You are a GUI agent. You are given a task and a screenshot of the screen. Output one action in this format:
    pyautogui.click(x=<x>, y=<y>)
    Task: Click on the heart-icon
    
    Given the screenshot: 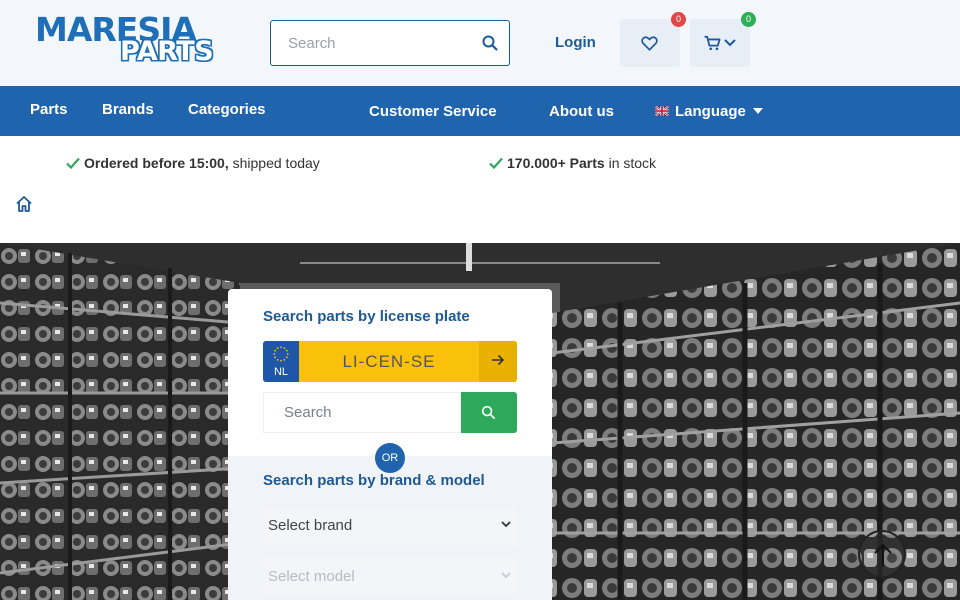 What is the action you would take?
    pyautogui.click(x=649, y=43)
    